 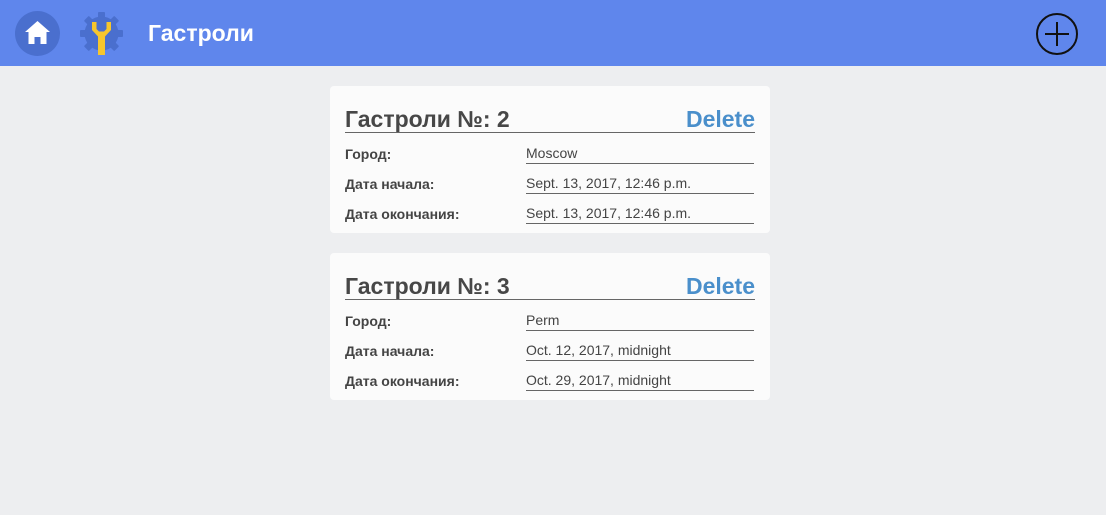 What do you see at coordinates (640, 320) in the screenshot?
I see `city-value: Perm` at bounding box center [640, 320].